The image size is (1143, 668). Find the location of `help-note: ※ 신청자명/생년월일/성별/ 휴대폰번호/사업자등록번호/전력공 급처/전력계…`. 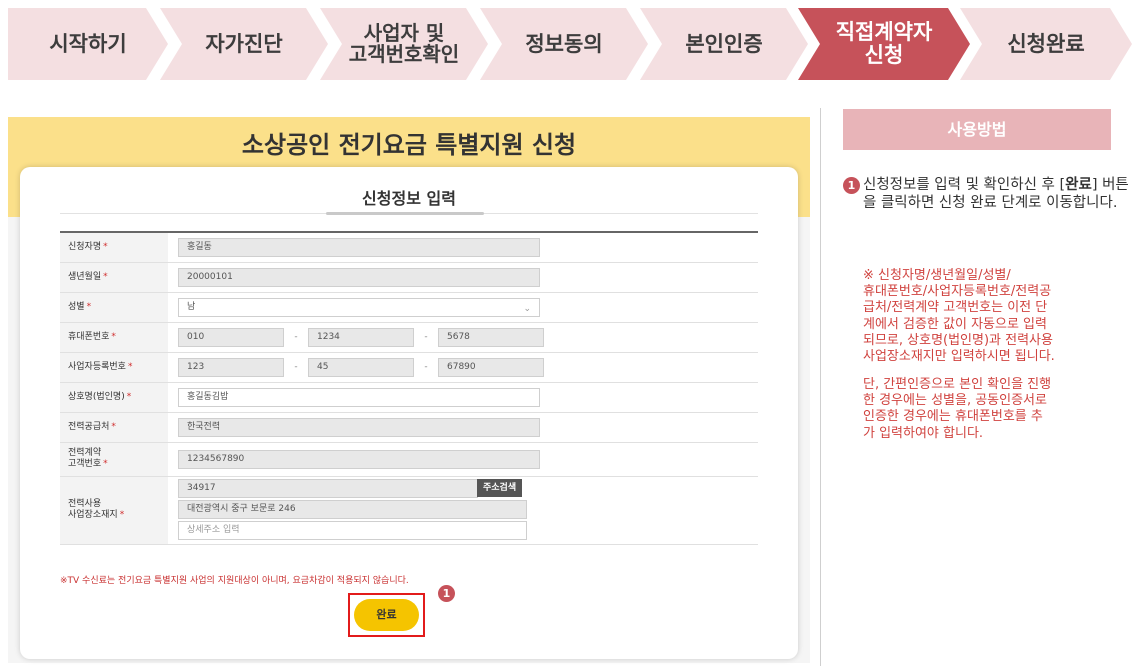

help-note: ※ 신청자명/생년월일/성별/ 휴대폰번호/사업자등록번호/전력공 급처/전력계… is located at coordinates (959, 316).